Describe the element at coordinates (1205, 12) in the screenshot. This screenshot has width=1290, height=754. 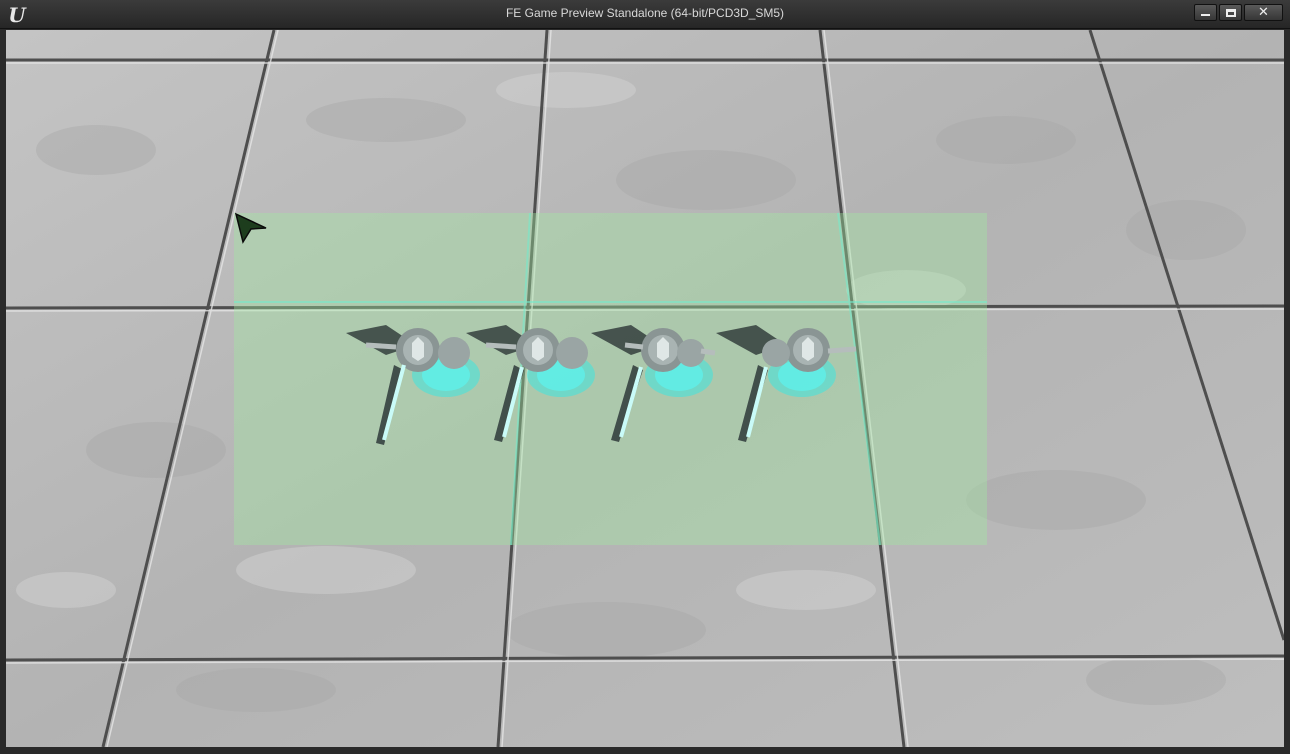
I see `minimize-button` at that location.